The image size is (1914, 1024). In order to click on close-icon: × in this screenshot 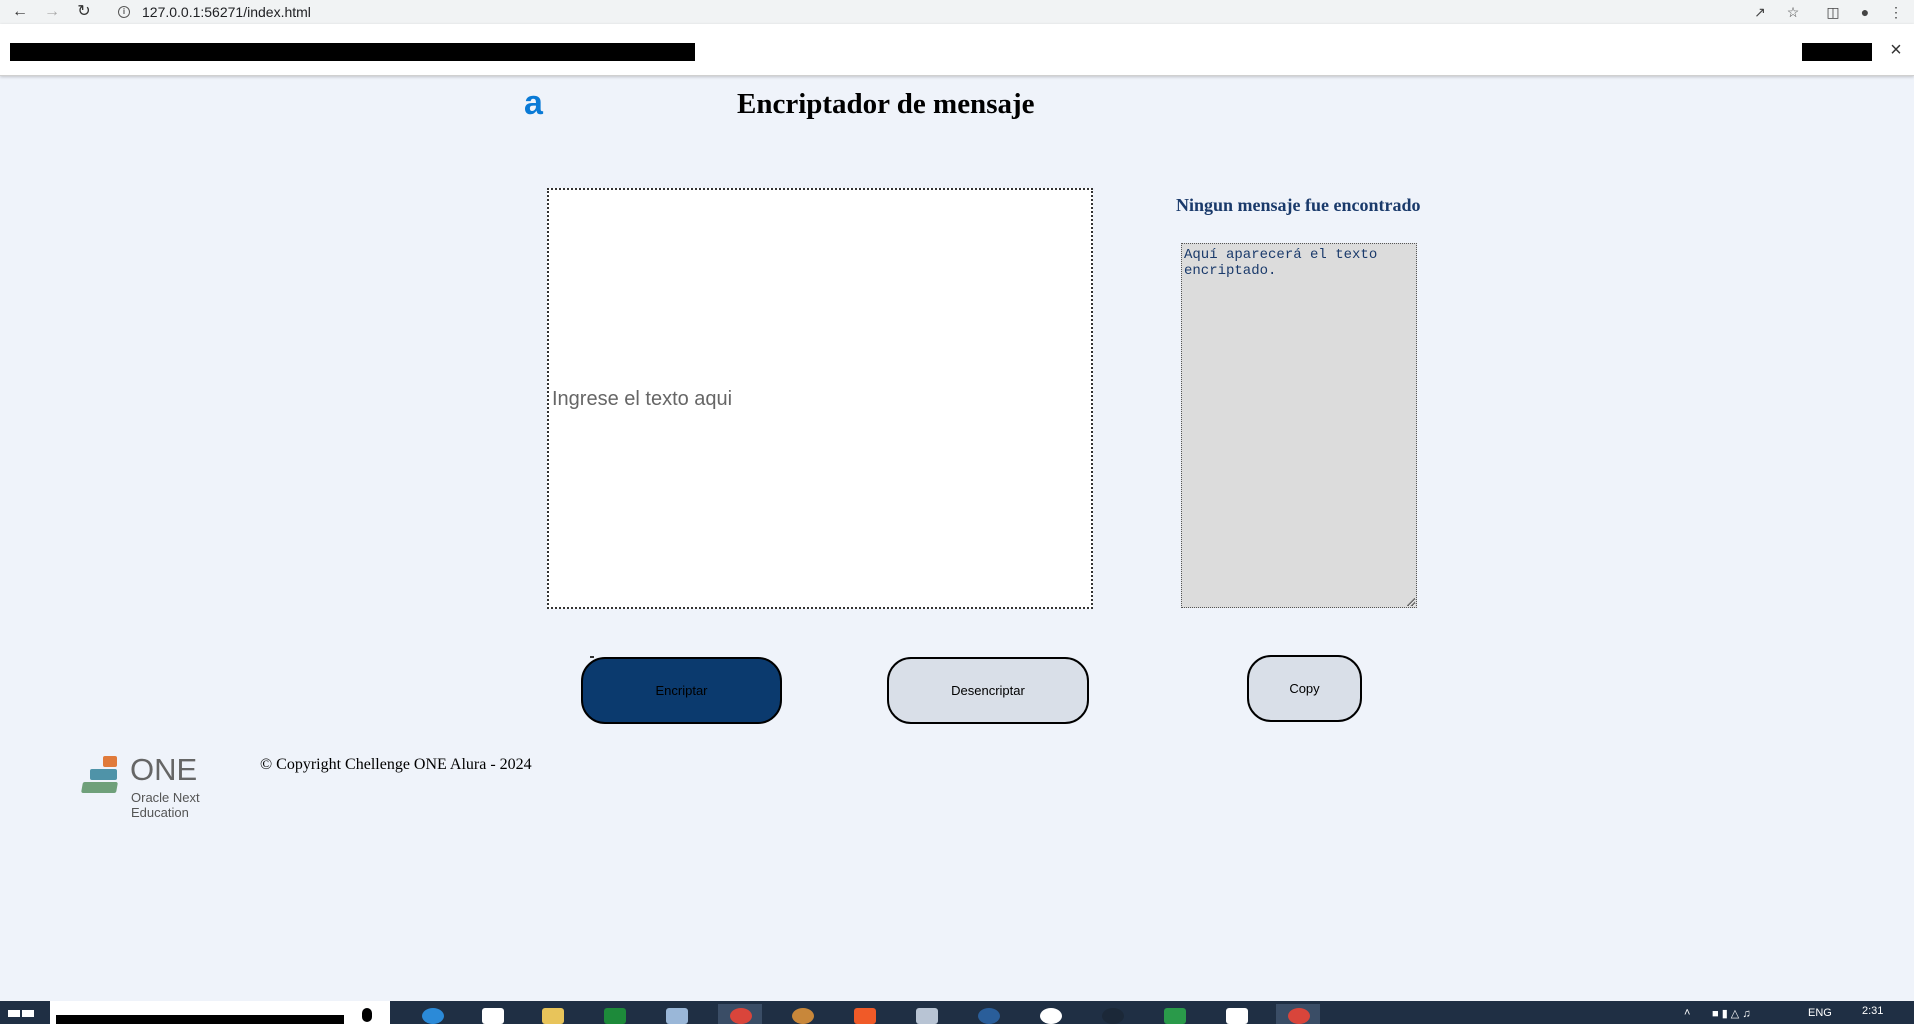, I will do `click(1896, 50)`.